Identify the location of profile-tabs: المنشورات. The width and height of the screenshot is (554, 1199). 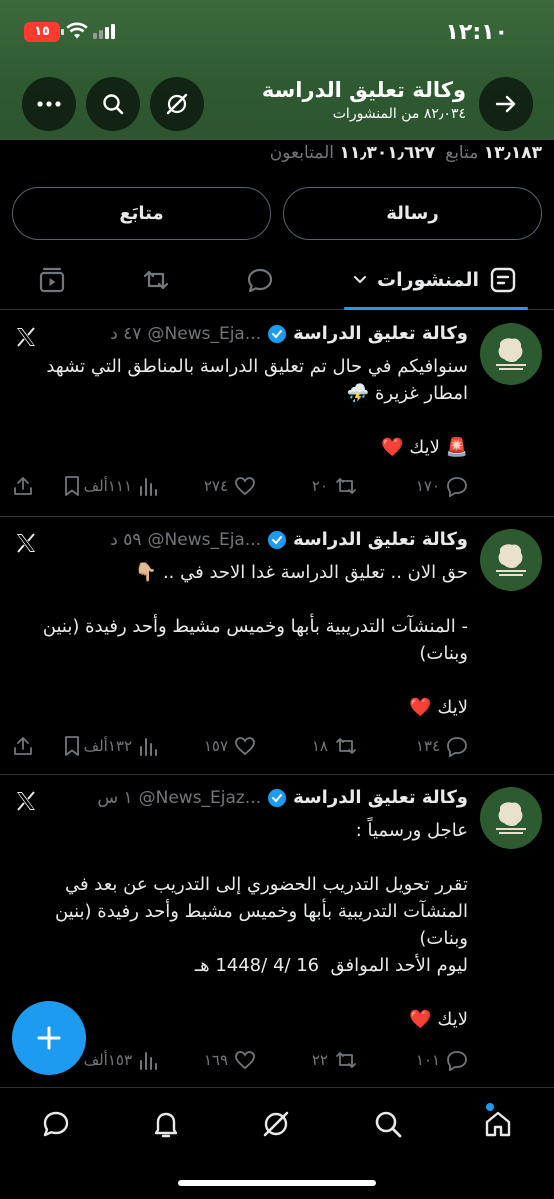
(277, 280).